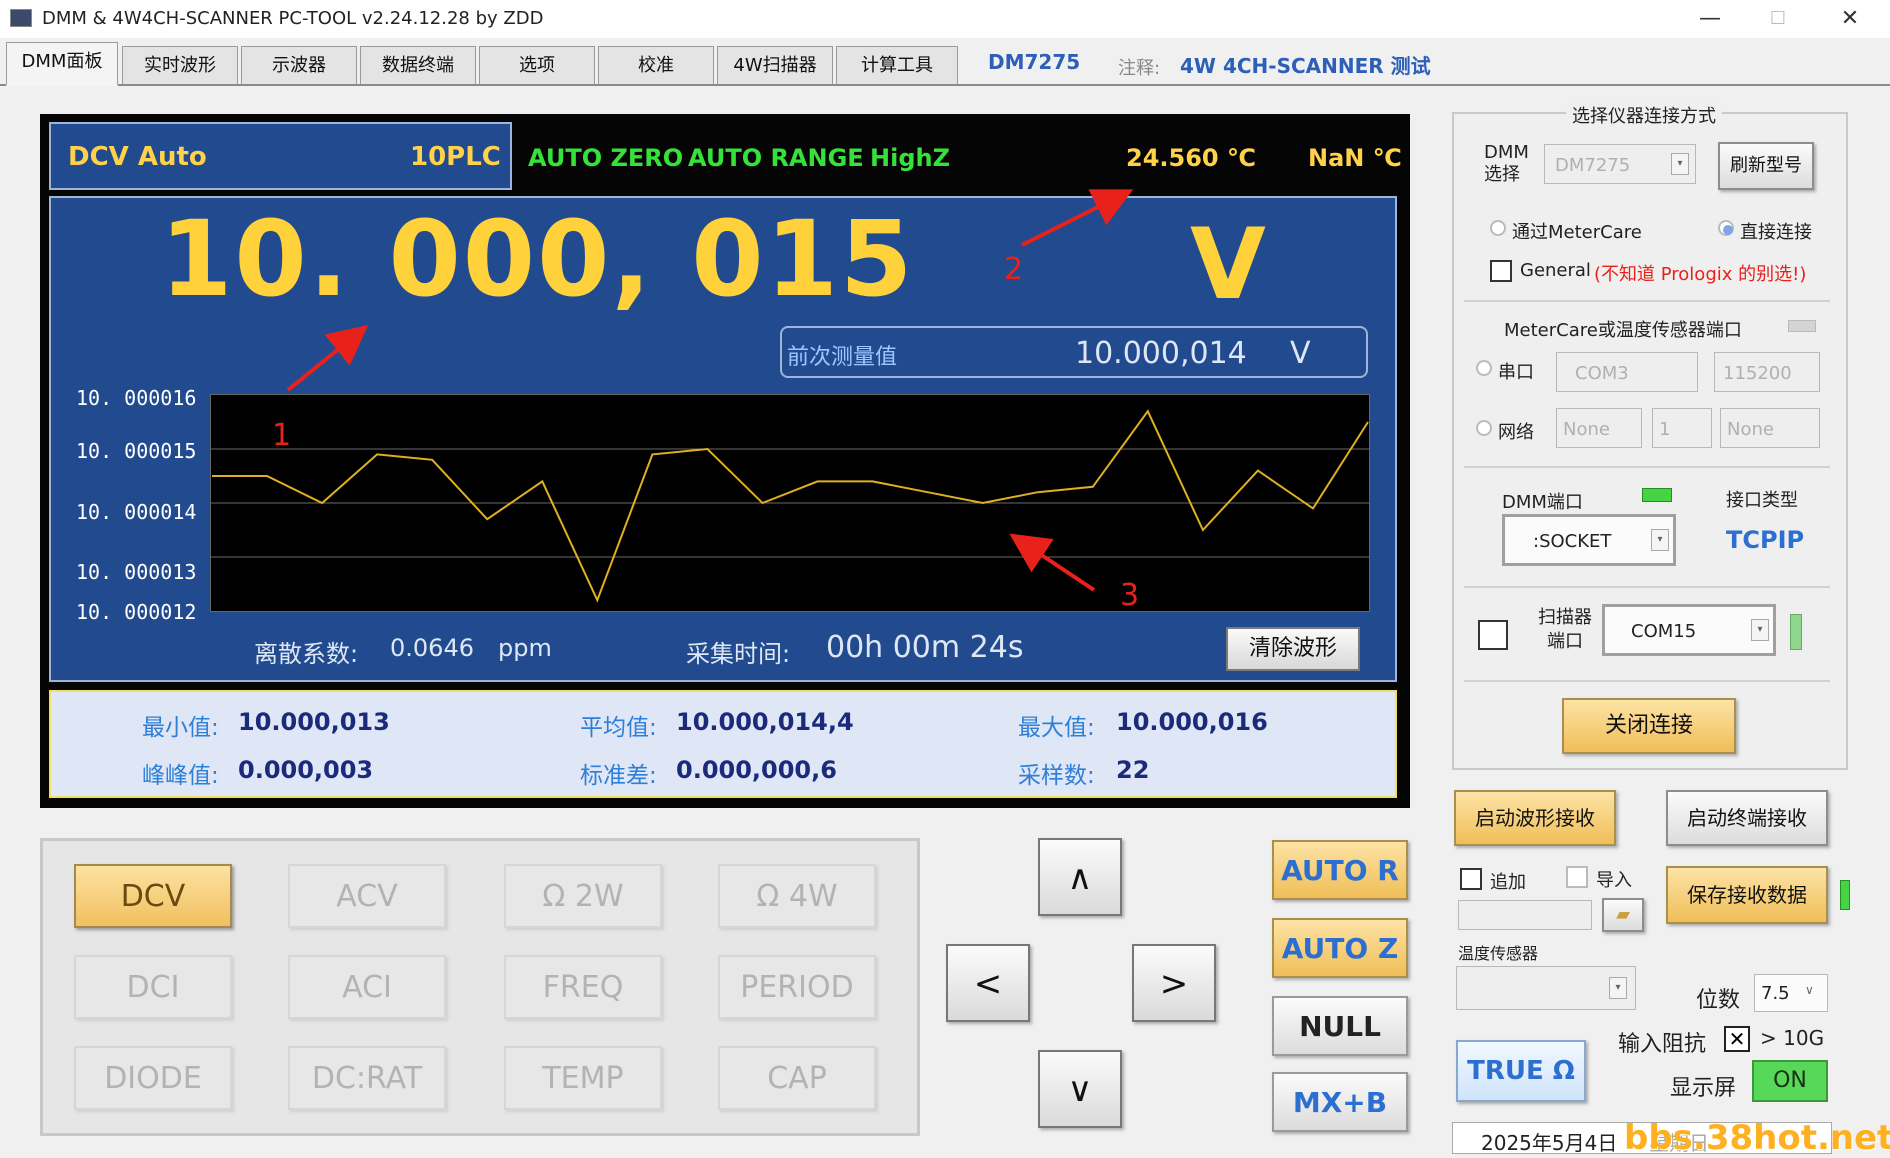 This screenshot has width=1890, height=1158. I want to click on maximize-button: ☐, so click(1778, 19).